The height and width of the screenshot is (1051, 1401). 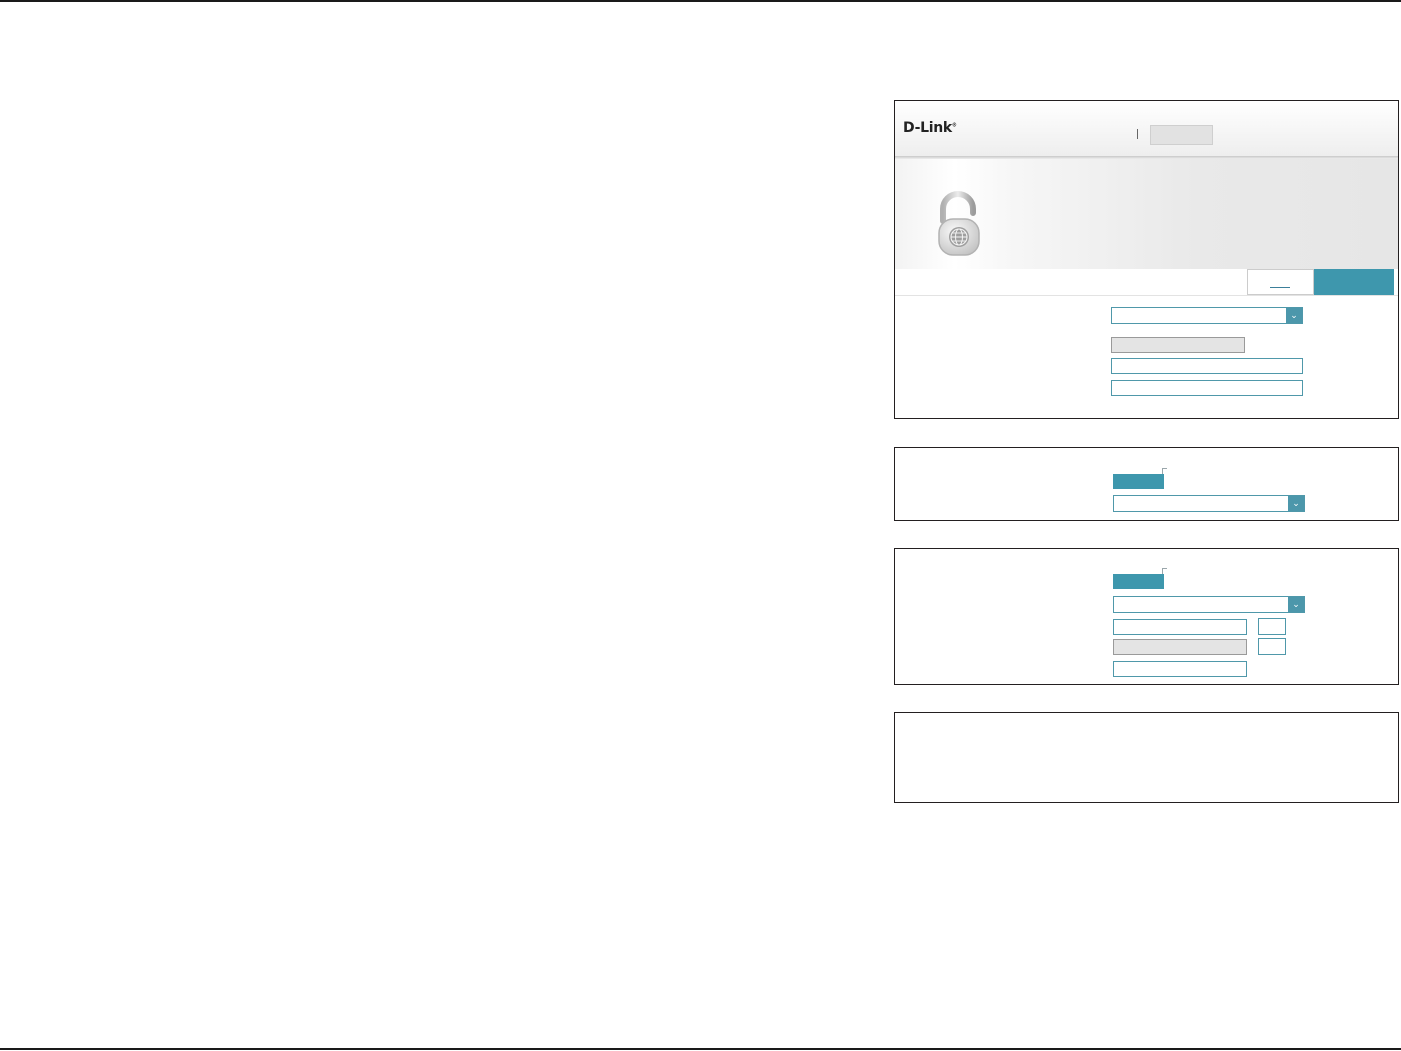 I want to click on padlock-globe-icon, so click(x=959, y=223).